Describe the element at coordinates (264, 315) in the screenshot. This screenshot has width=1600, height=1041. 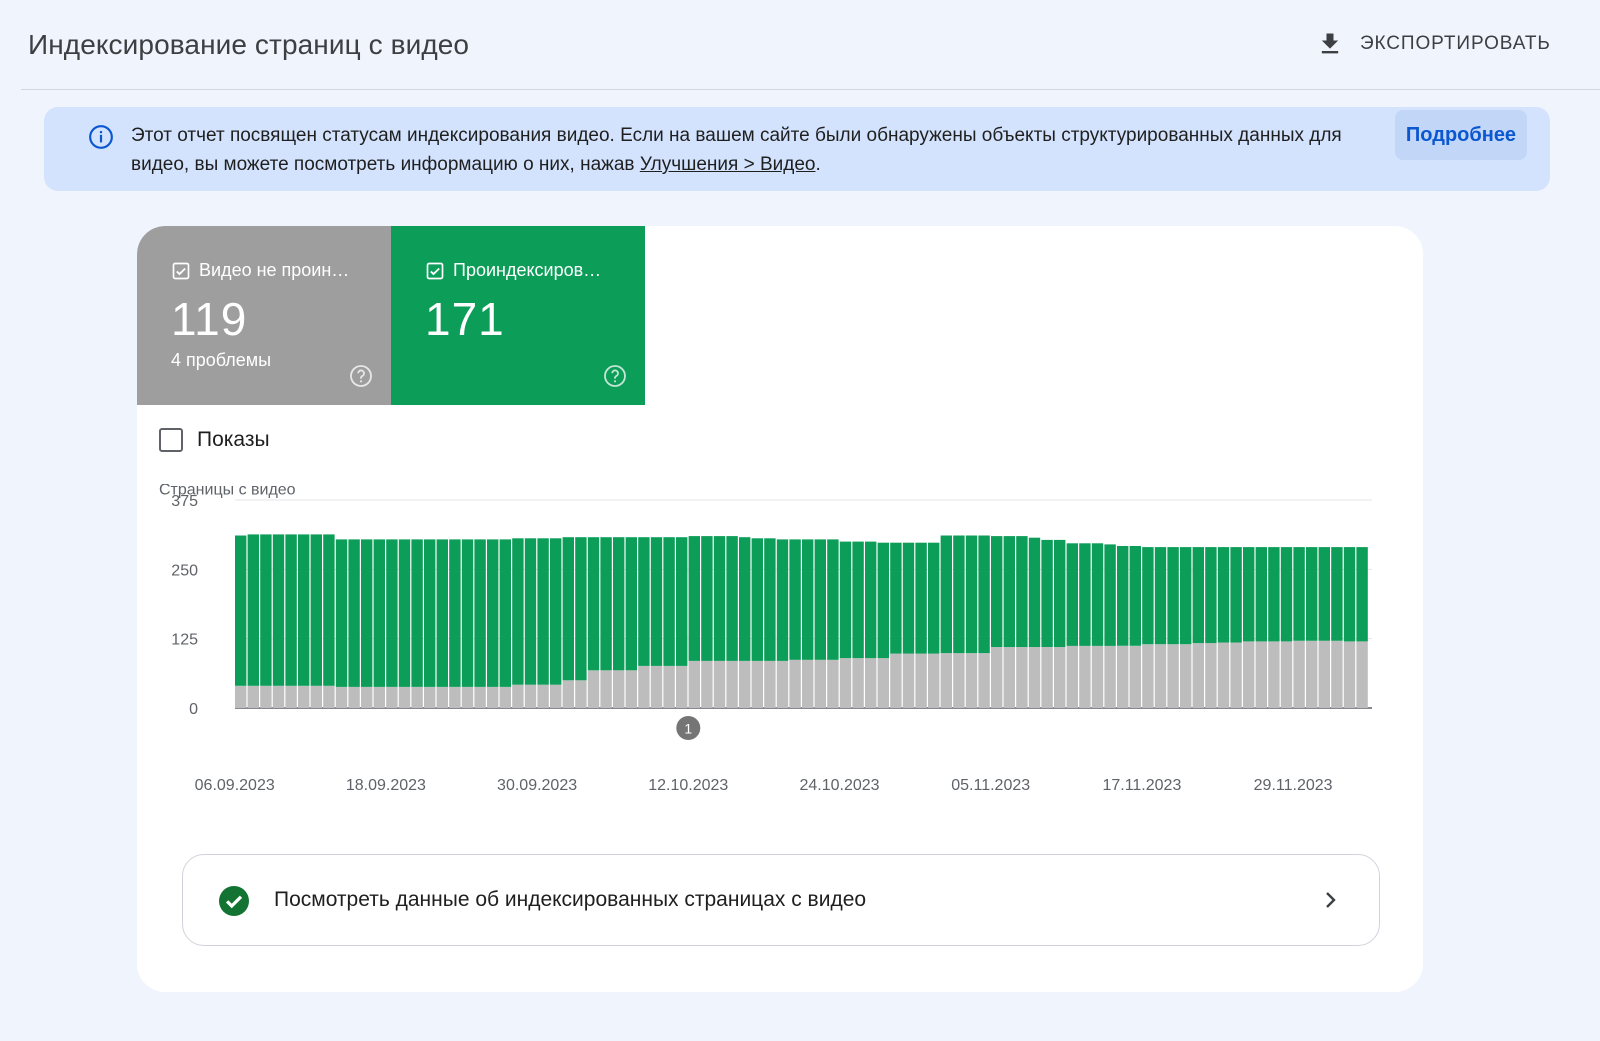
I see `tile-not-indexed: Видео не проин… 119 4 проблемы` at that location.